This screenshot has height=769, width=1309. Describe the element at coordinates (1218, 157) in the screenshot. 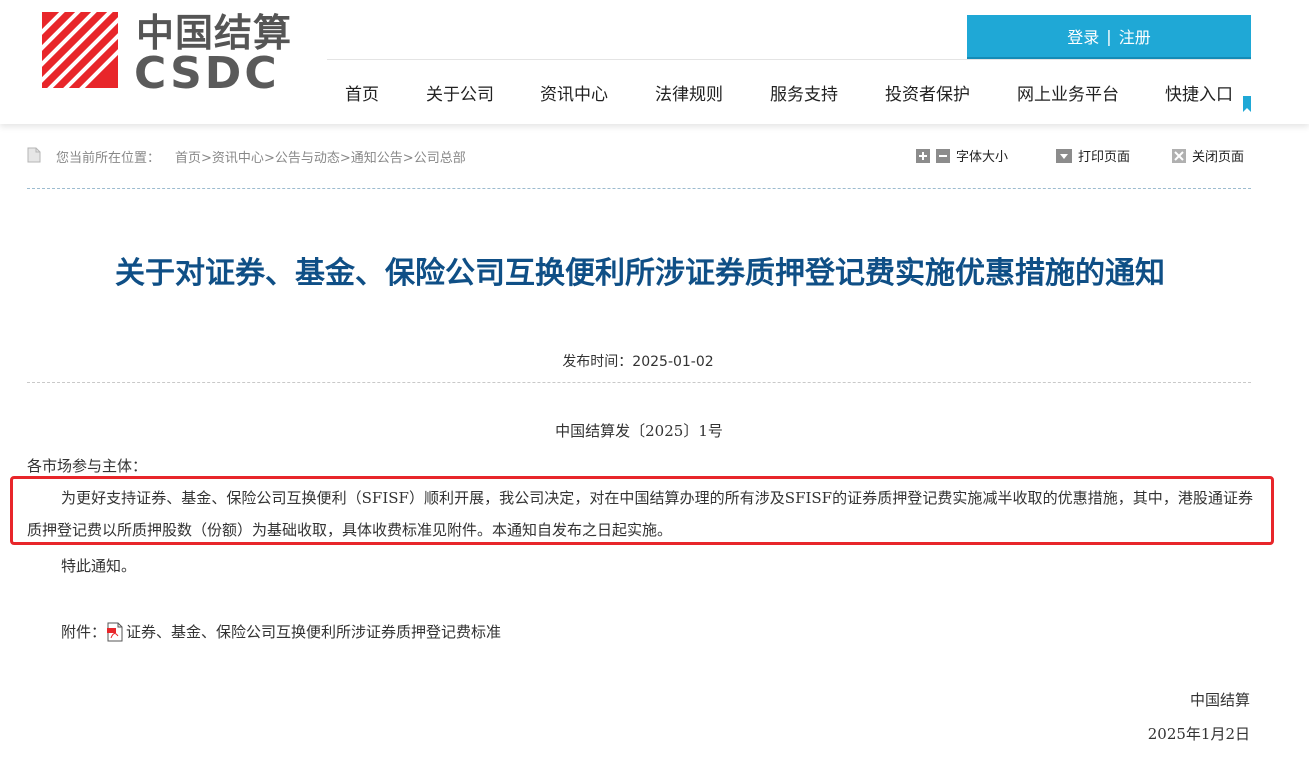

I see `close-page-label: 关闭页面` at that location.